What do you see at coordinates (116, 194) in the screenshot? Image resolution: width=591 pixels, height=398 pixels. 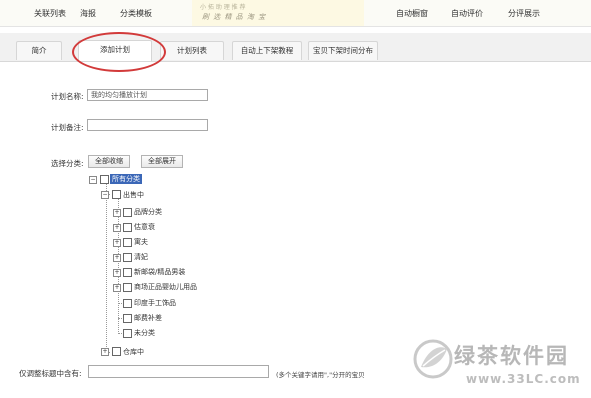 I see `on-sale-checkbox` at bounding box center [116, 194].